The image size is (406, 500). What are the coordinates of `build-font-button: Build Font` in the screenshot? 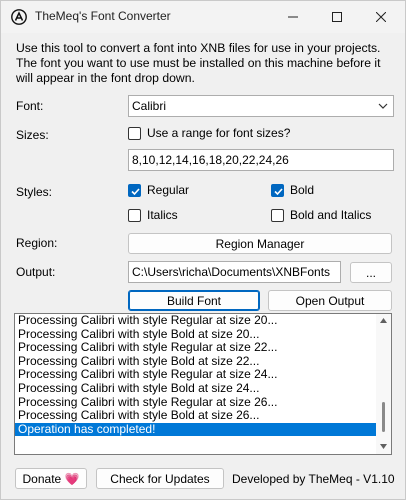 It's located at (194, 300).